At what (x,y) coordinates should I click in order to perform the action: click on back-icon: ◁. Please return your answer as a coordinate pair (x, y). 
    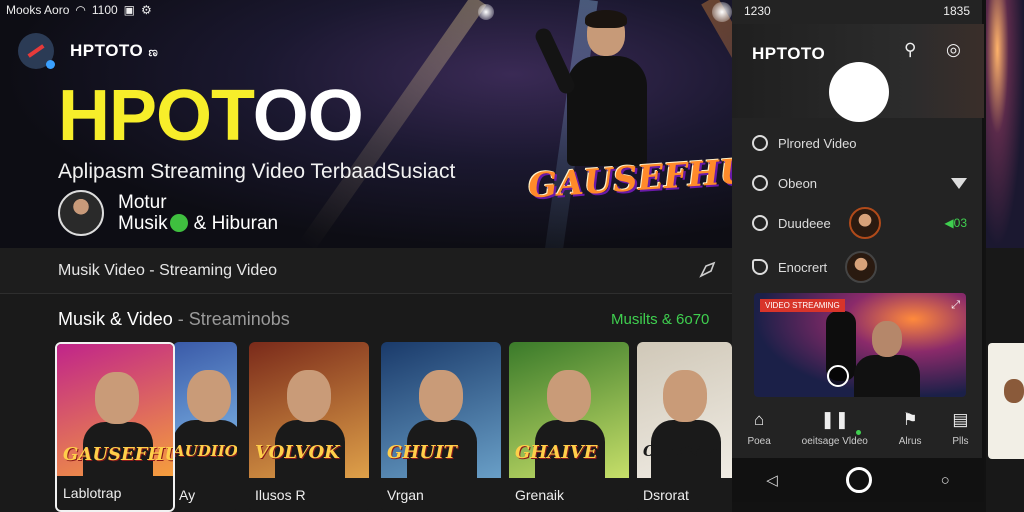
    Looking at the image, I should click on (772, 480).